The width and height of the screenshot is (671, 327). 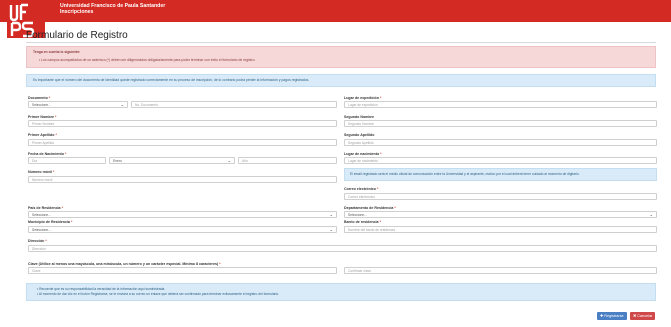 I want to click on document-number-input: No. Documento, so click(x=234, y=104).